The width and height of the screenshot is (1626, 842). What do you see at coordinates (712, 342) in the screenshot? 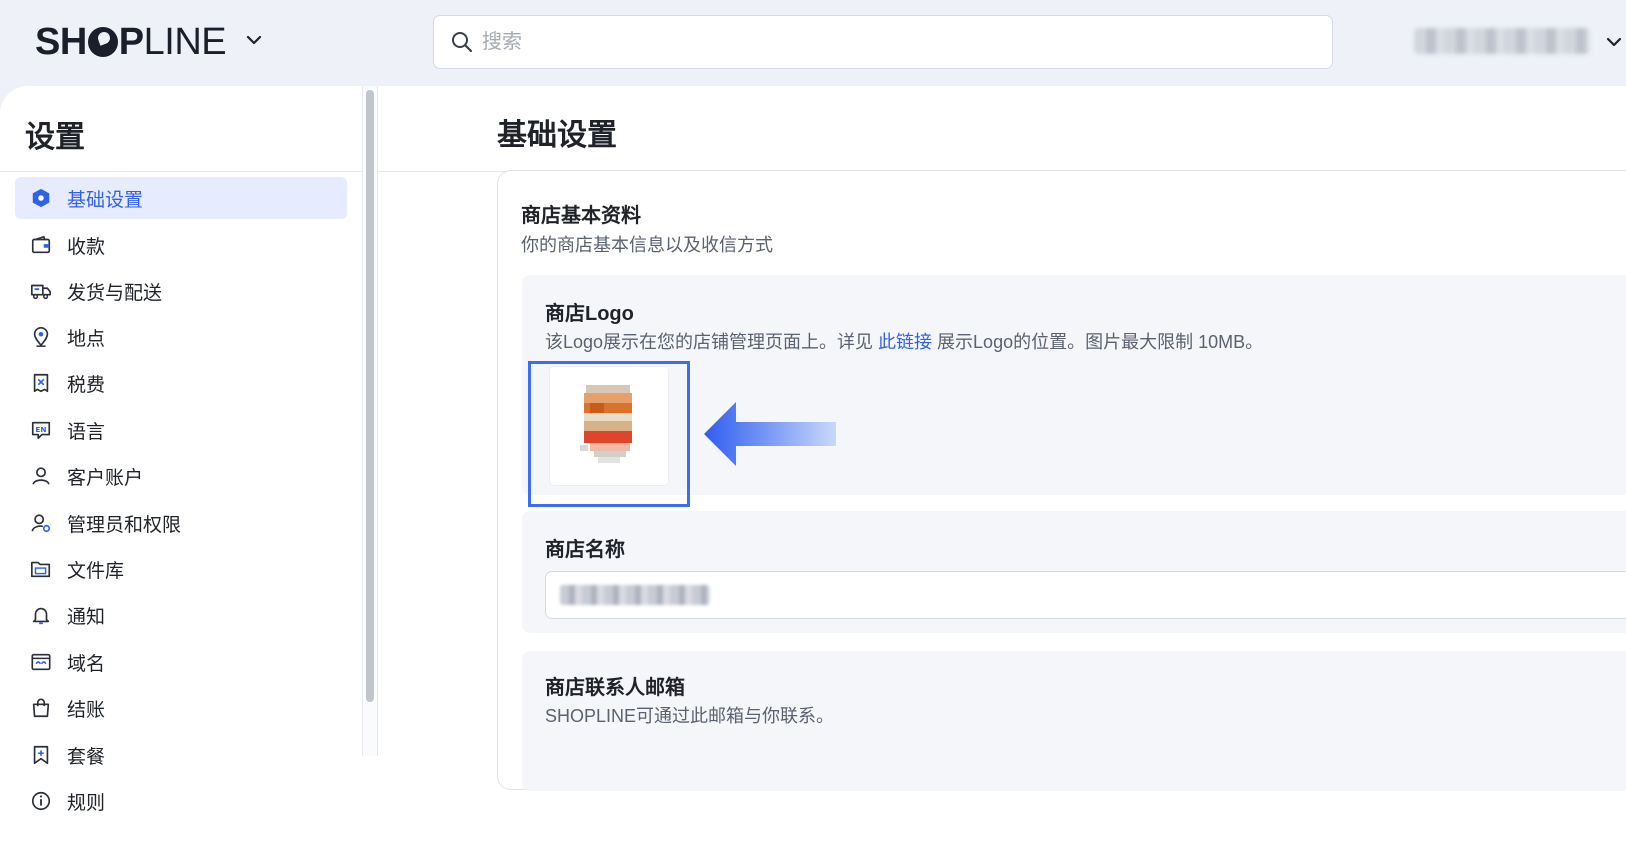
I see `desc-text: 该Logo展示在您的店铺管理页面上。详见` at bounding box center [712, 342].